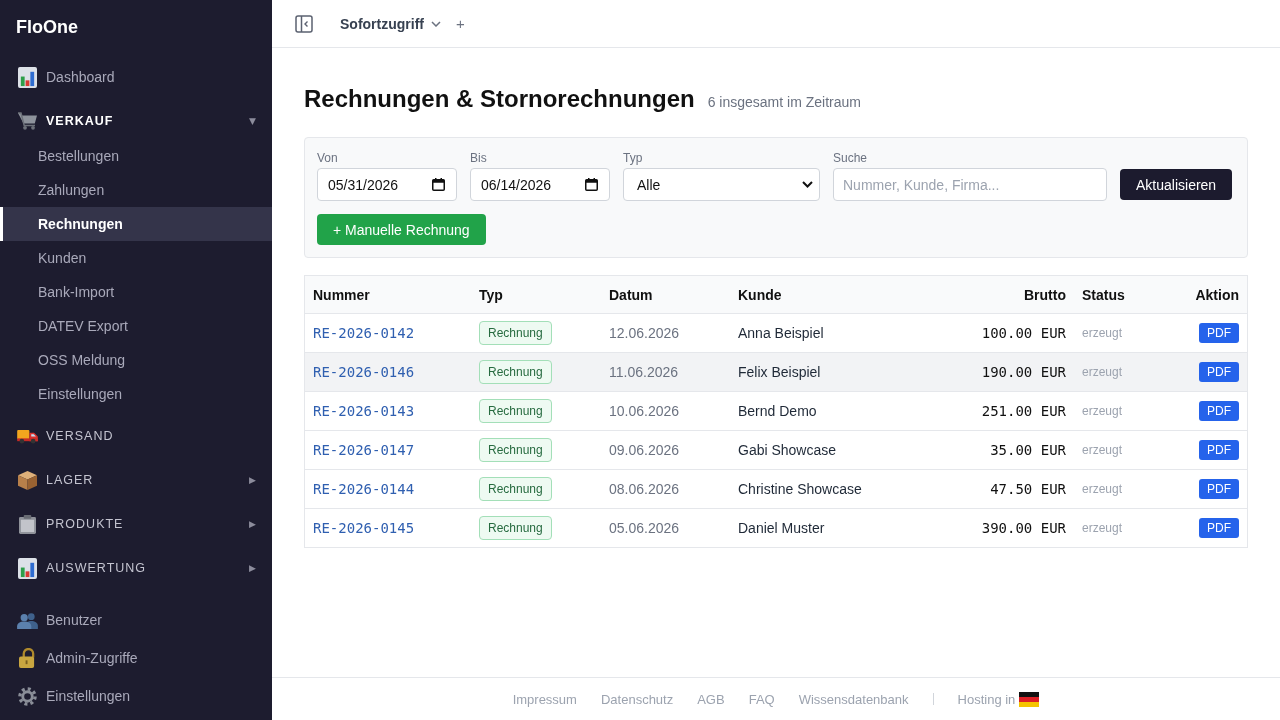 The image size is (1280, 720). I want to click on field-label: Suche, so click(850, 158).